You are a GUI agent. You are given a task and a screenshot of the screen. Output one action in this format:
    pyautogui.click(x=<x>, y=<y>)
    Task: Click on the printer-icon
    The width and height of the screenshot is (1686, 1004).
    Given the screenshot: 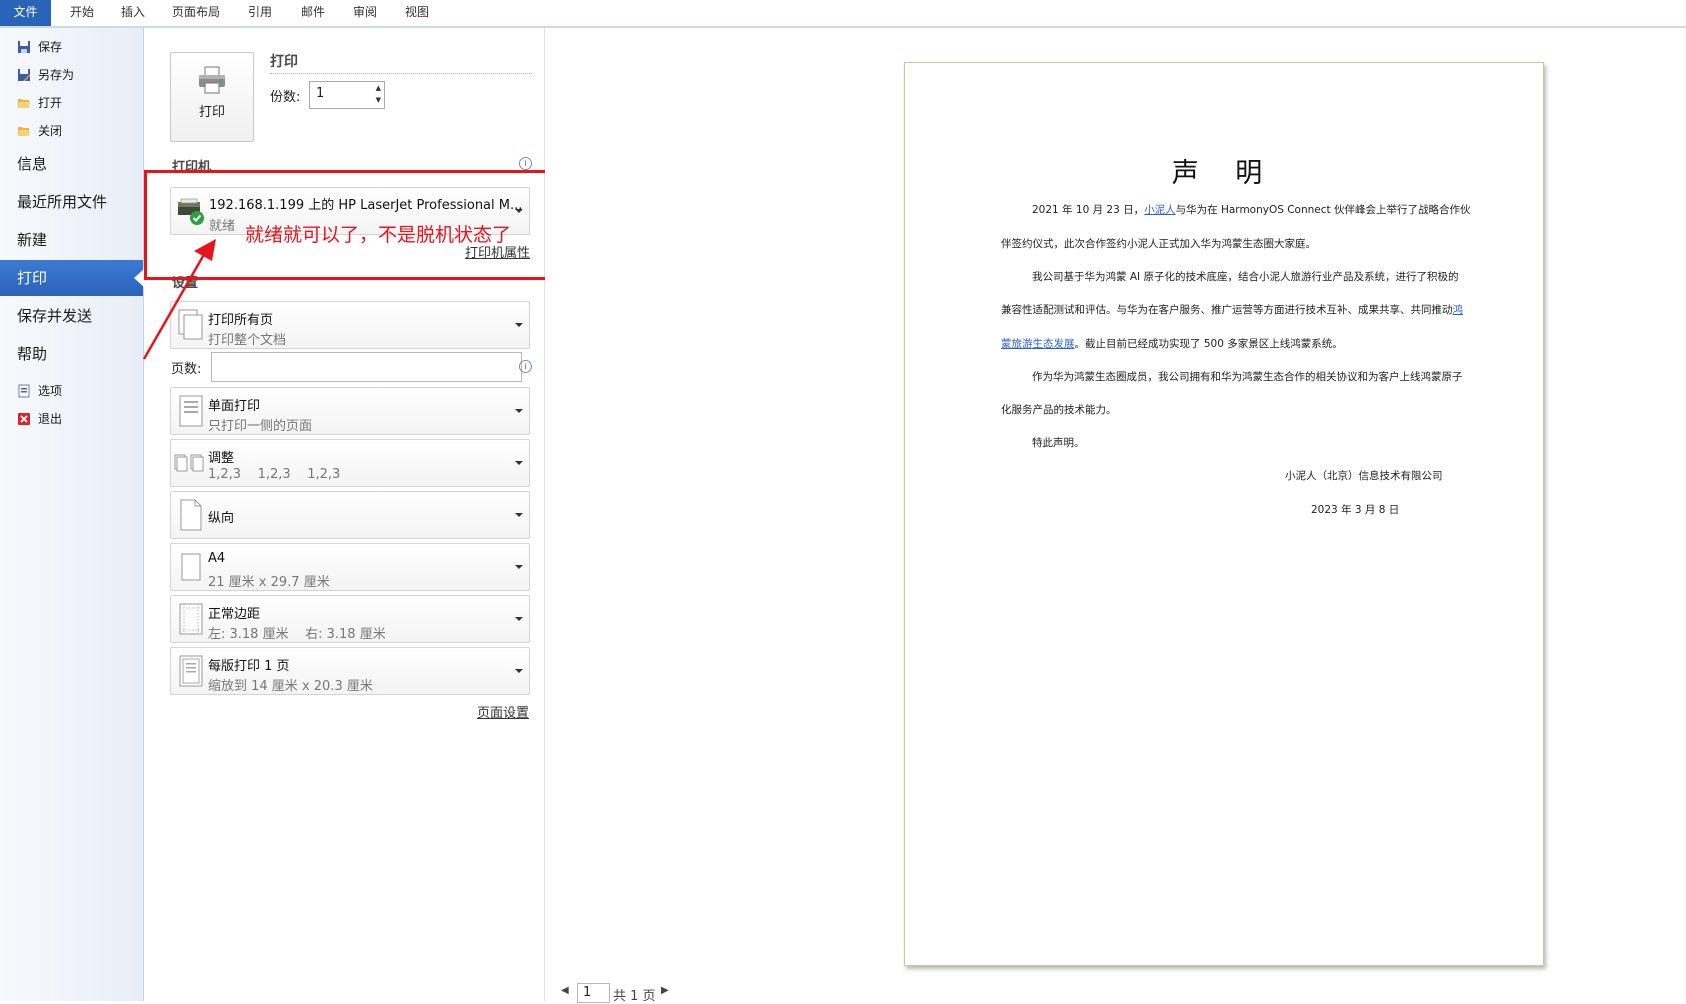 What is the action you would take?
    pyautogui.click(x=212, y=80)
    